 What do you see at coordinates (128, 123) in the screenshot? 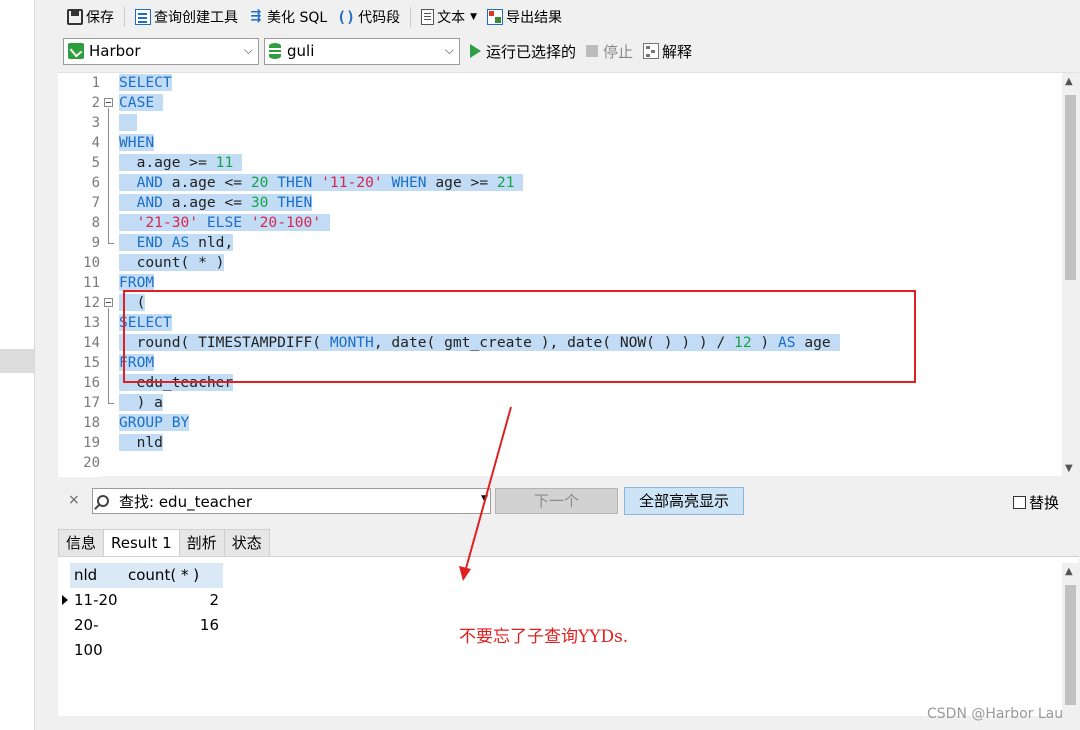
I see `code-line` at bounding box center [128, 123].